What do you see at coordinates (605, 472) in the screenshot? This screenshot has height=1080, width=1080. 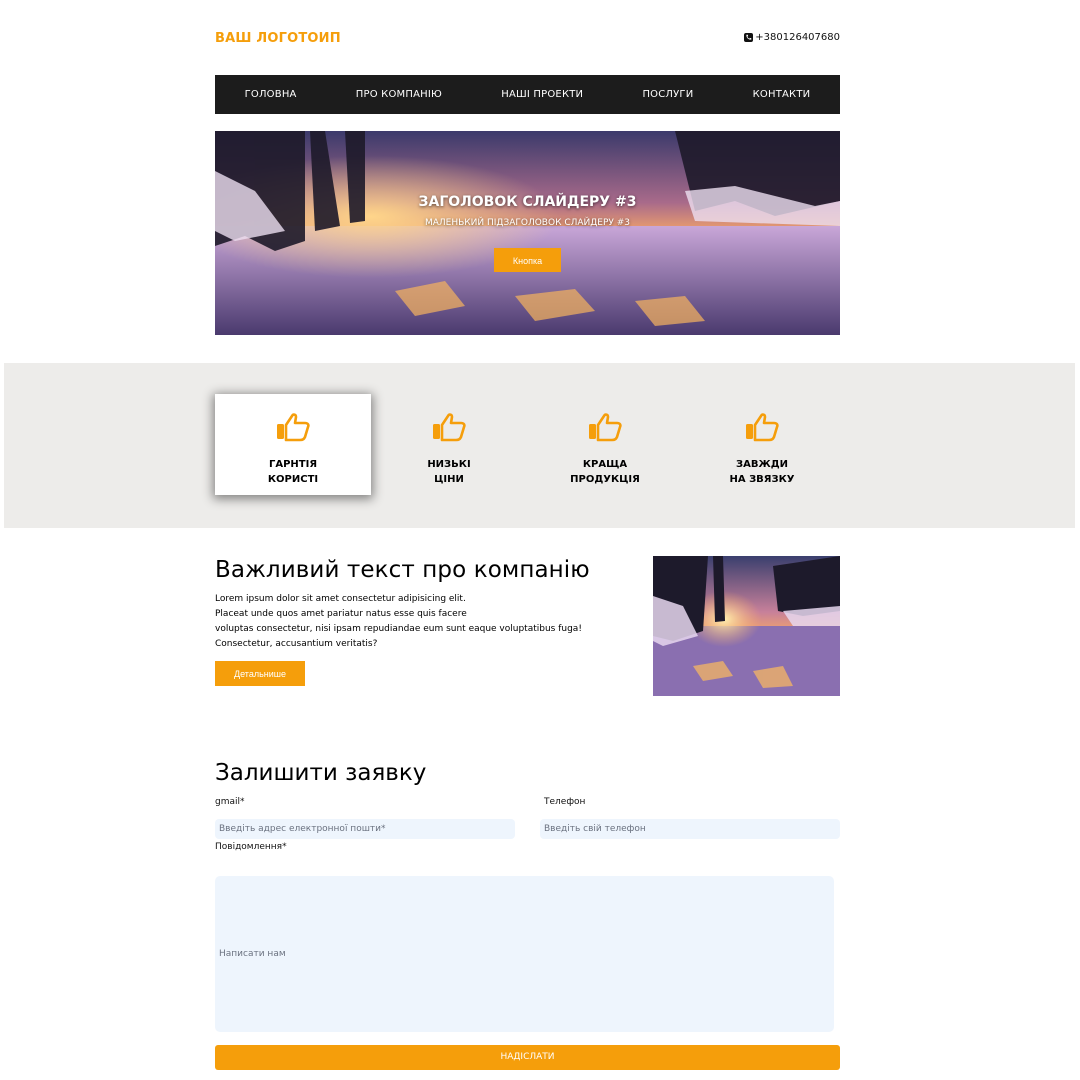 I see `feature-label: КРАЩА ПРОДУКЦІЯ` at bounding box center [605, 472].